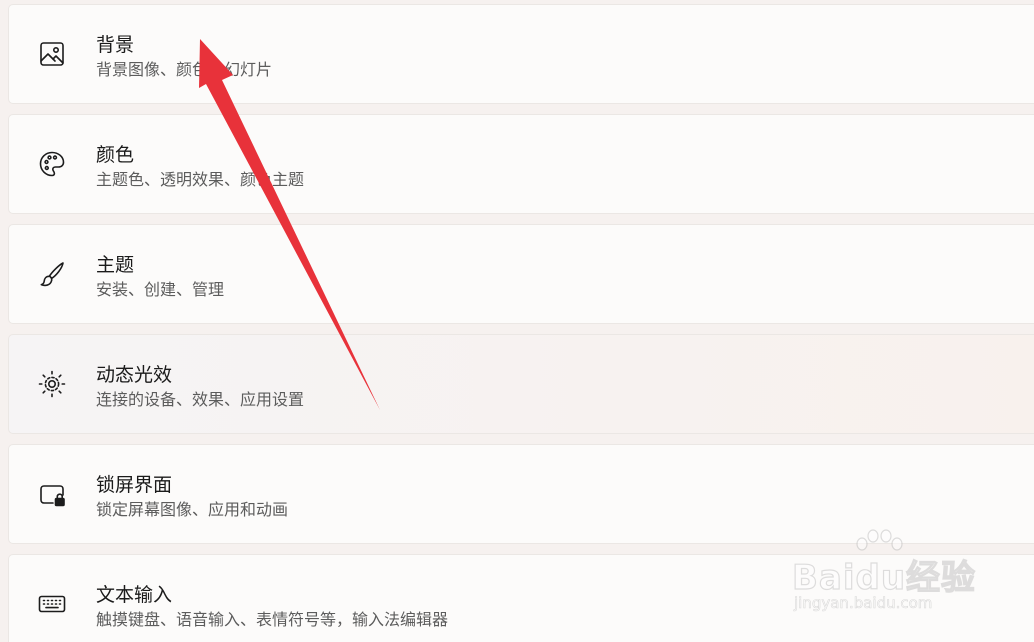  I want to click on palette-icon, so click(52, 164).